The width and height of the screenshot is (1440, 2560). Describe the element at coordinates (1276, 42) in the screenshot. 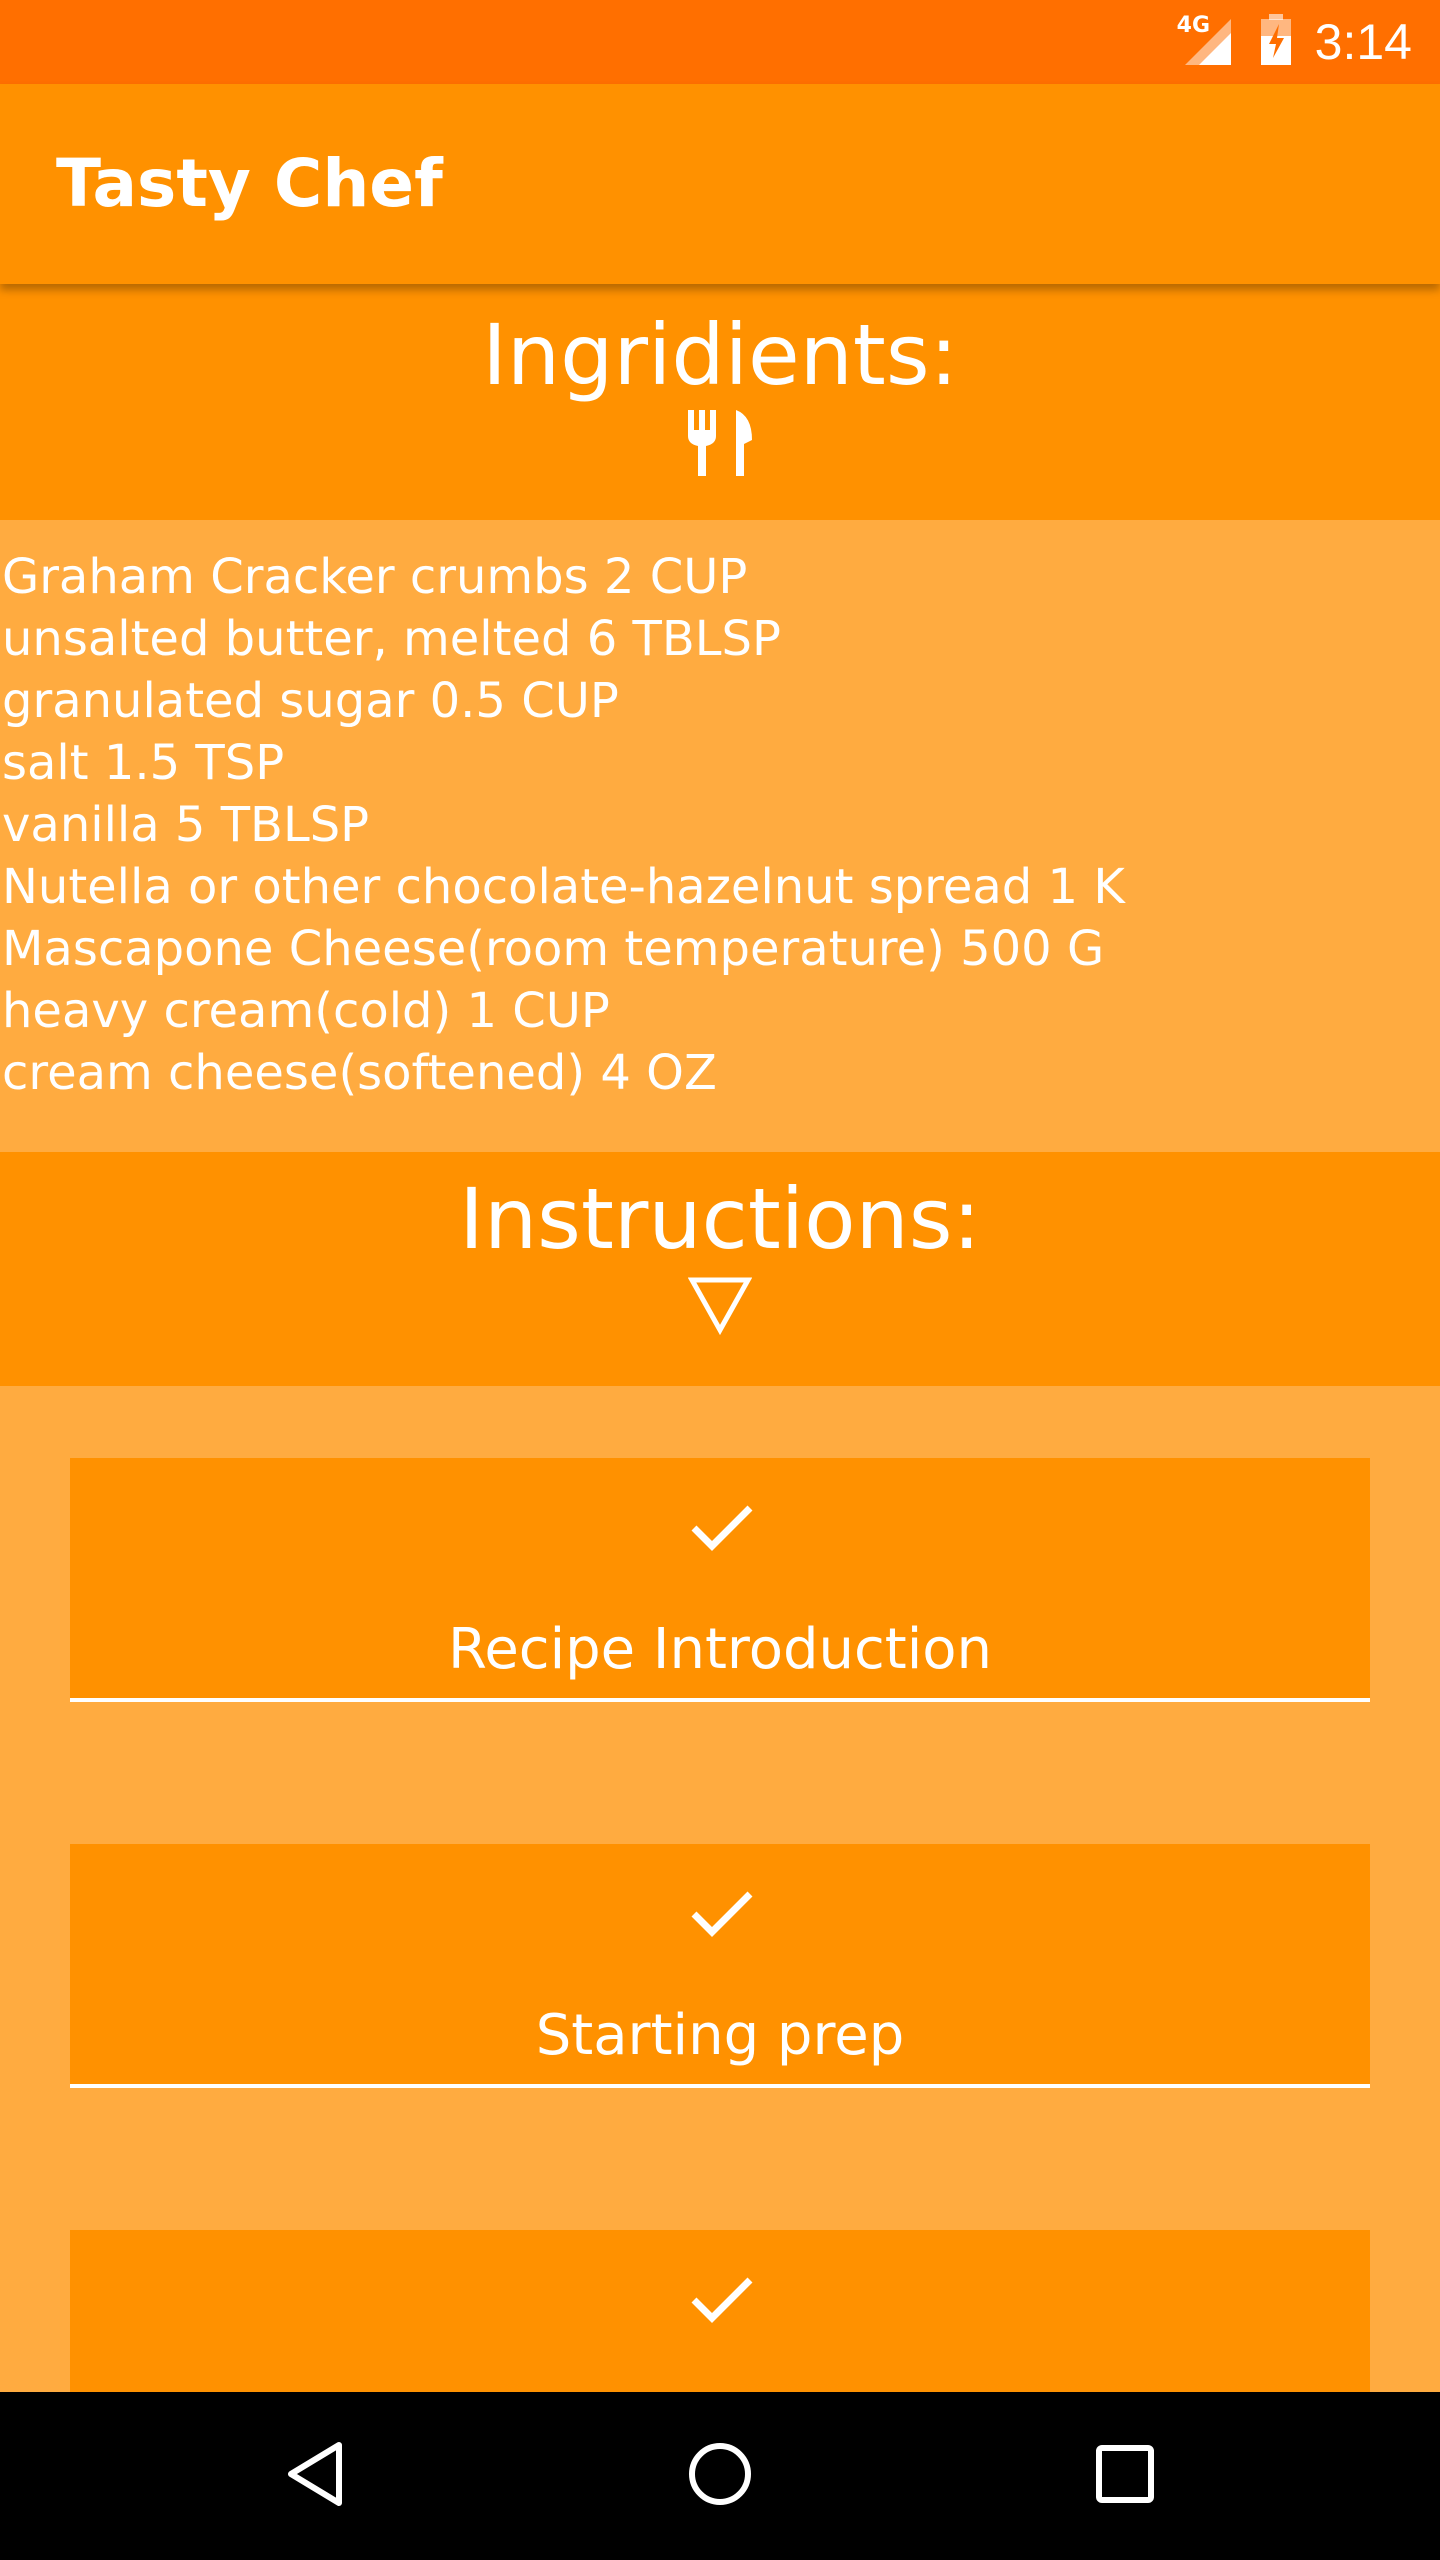

I see `battery-charging-icon` at that location.